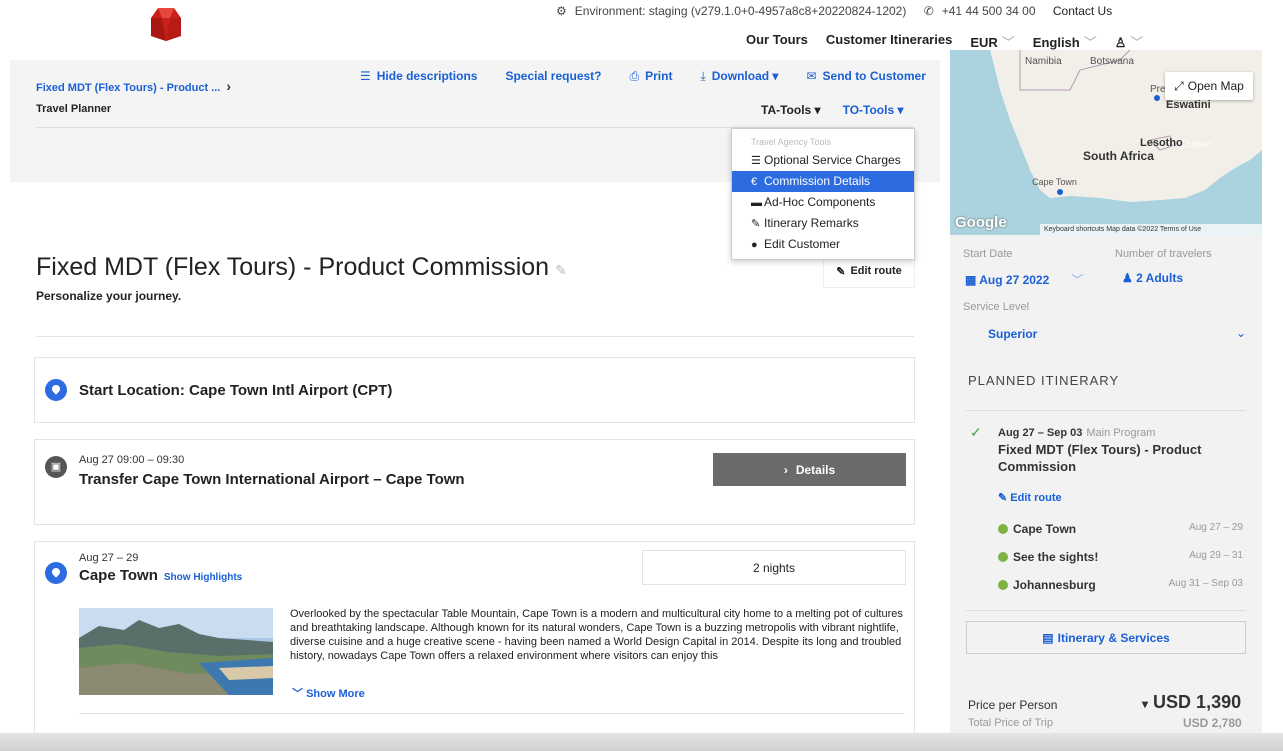 The image size is (1283, 751). Describe the element at coordinates (1209, 86) in the screenshot. I see `open-map-button: ⤢ Open Map` at that location.